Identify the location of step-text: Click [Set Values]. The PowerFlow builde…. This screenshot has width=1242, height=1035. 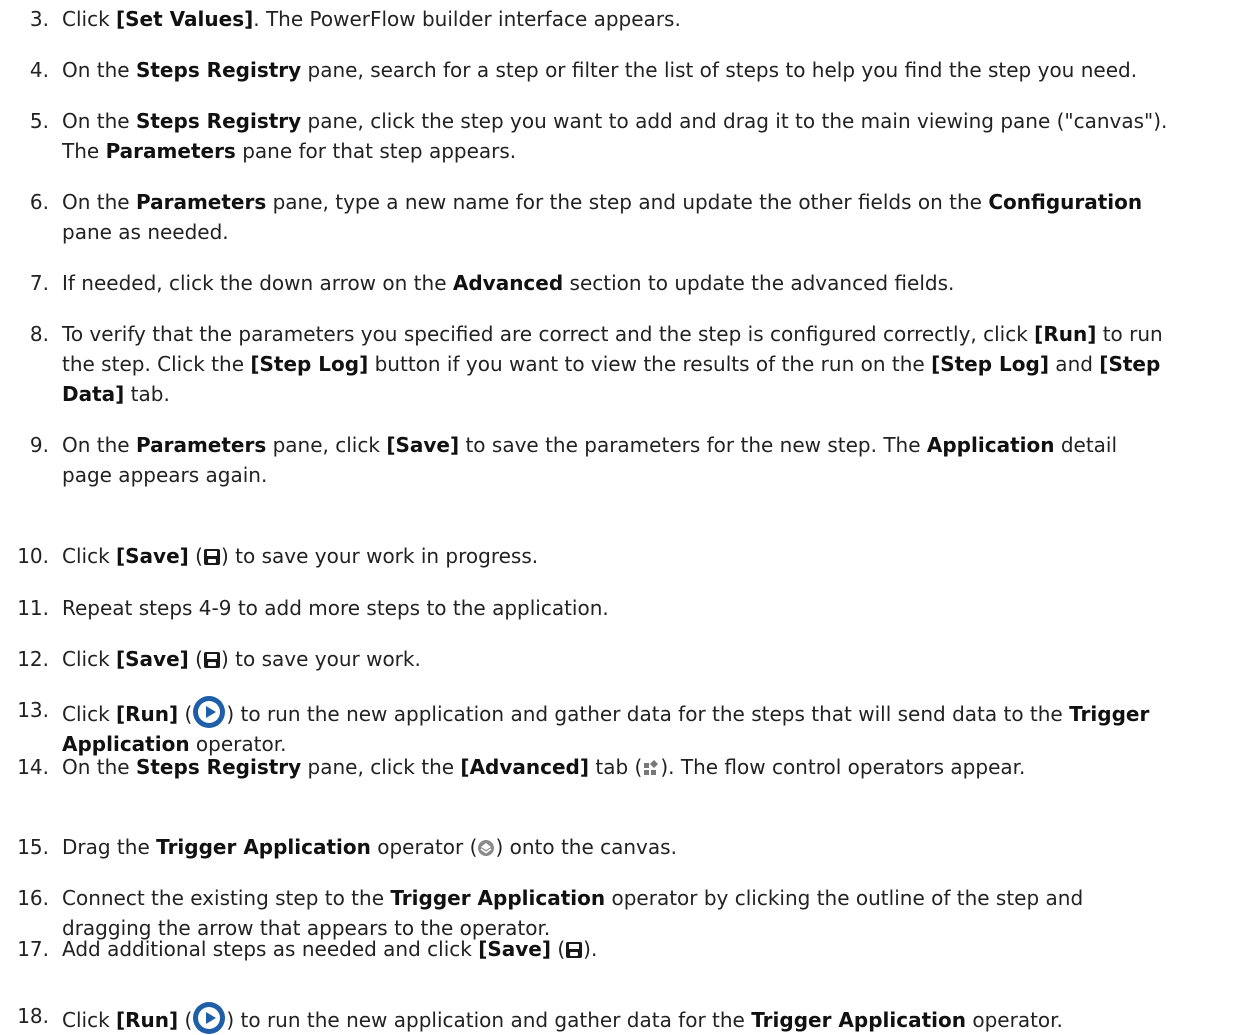
(644, 19).